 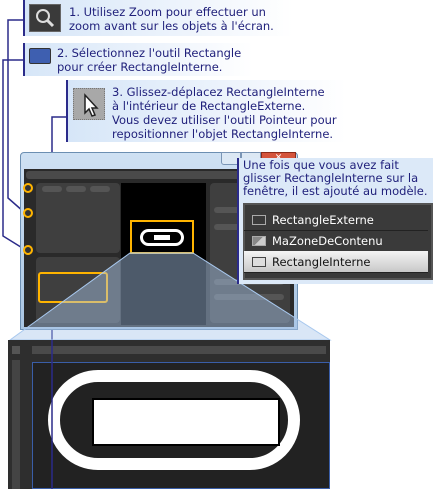 I want to click on connector-line-overlay, so click(x=52, y=414).